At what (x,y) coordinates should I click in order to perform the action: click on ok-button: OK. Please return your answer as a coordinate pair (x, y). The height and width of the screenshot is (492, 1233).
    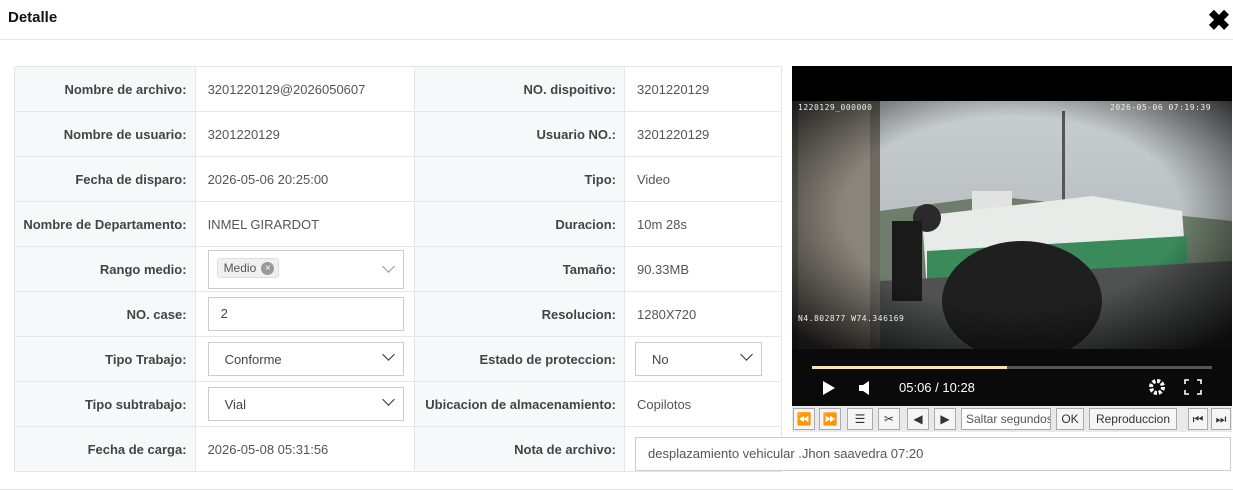
    Looking at the image, I should click on (1070, 419).